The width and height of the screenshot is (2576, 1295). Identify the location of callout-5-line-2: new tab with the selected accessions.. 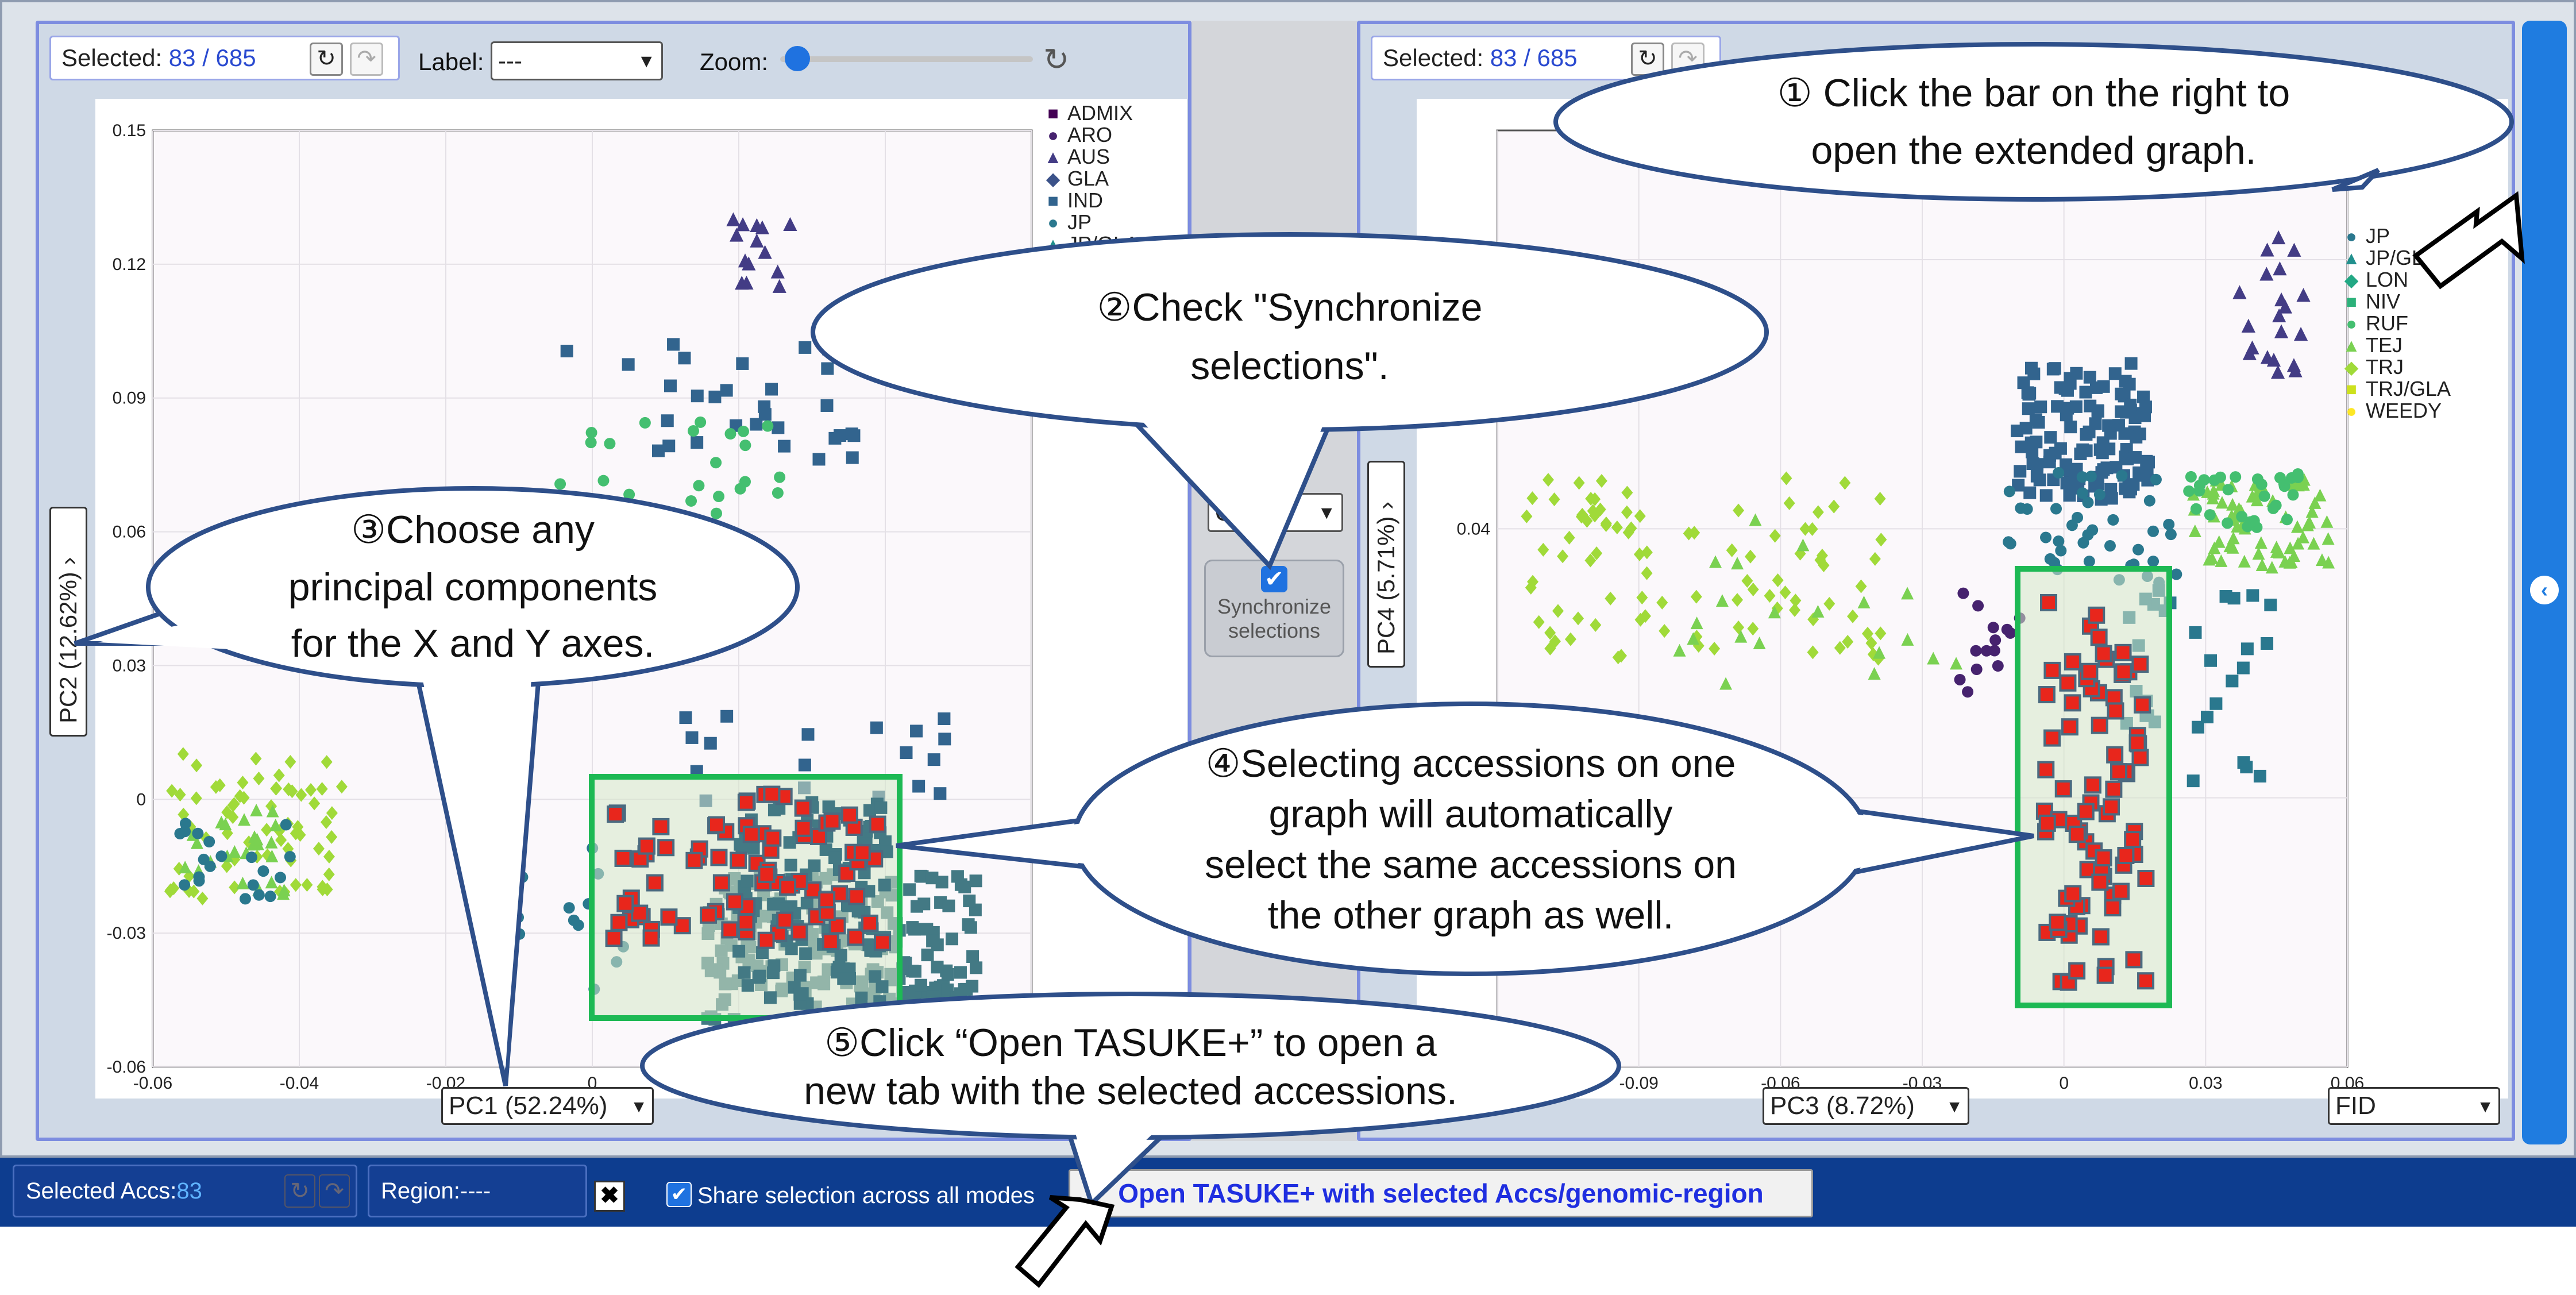
(1130, 1091).